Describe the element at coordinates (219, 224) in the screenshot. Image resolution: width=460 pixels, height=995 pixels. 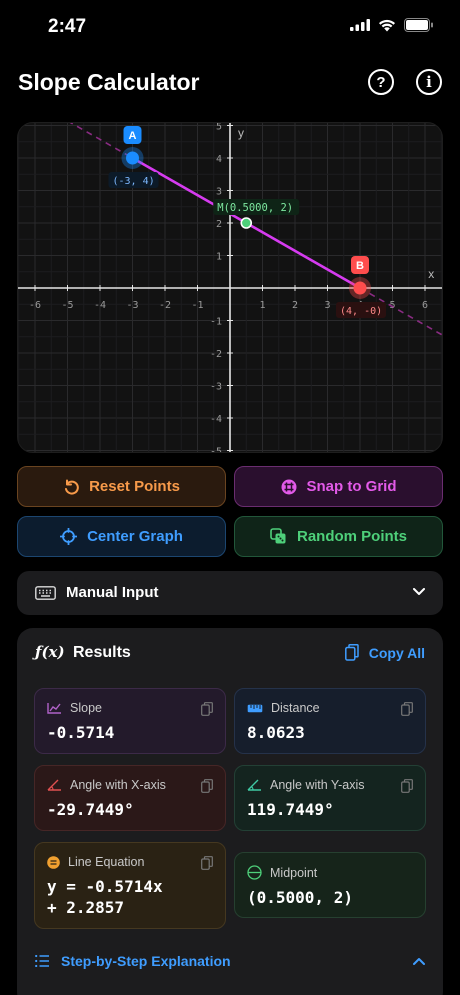
I see `y-tick-label: 2` at that location.